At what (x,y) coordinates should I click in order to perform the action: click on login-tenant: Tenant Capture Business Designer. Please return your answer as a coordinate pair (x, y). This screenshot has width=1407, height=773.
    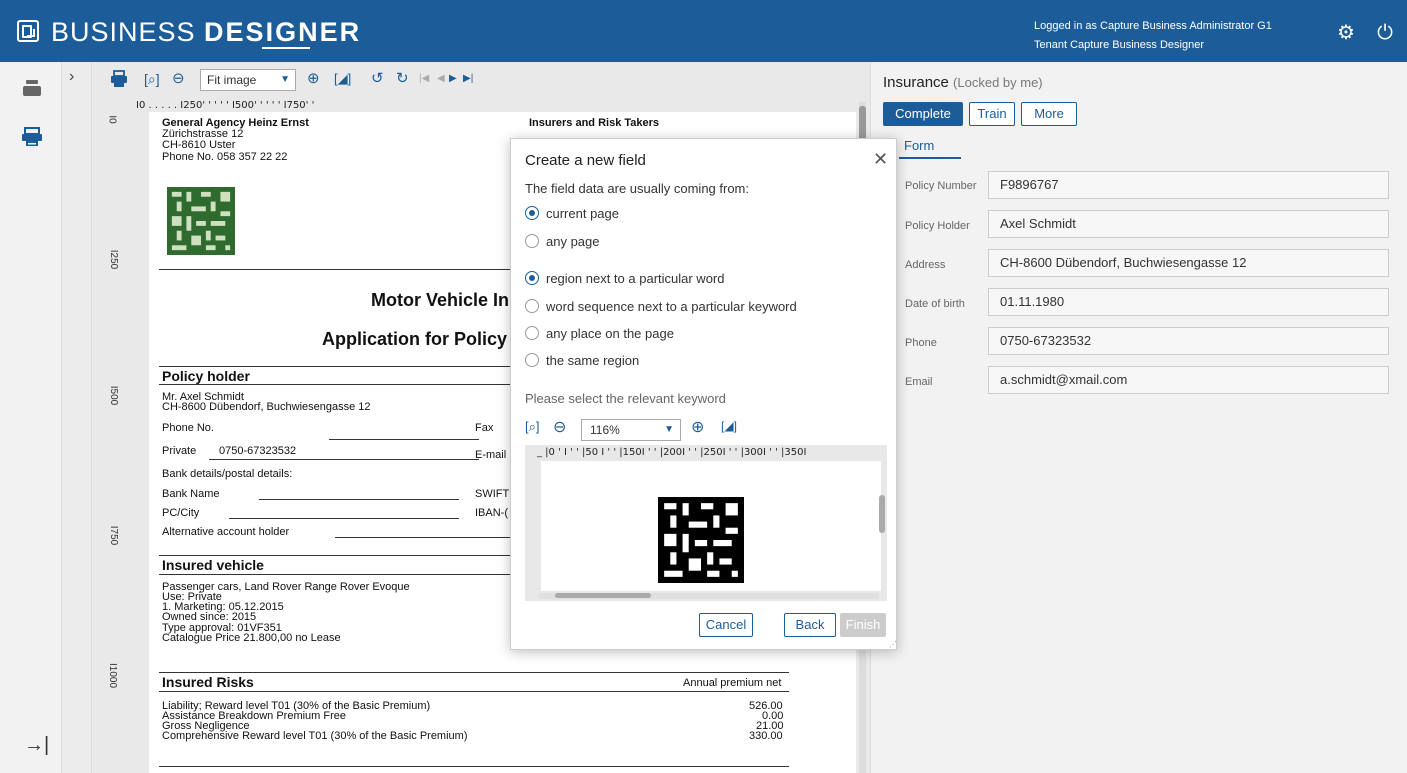
    Looking at the image, I should click on (1119, 45).